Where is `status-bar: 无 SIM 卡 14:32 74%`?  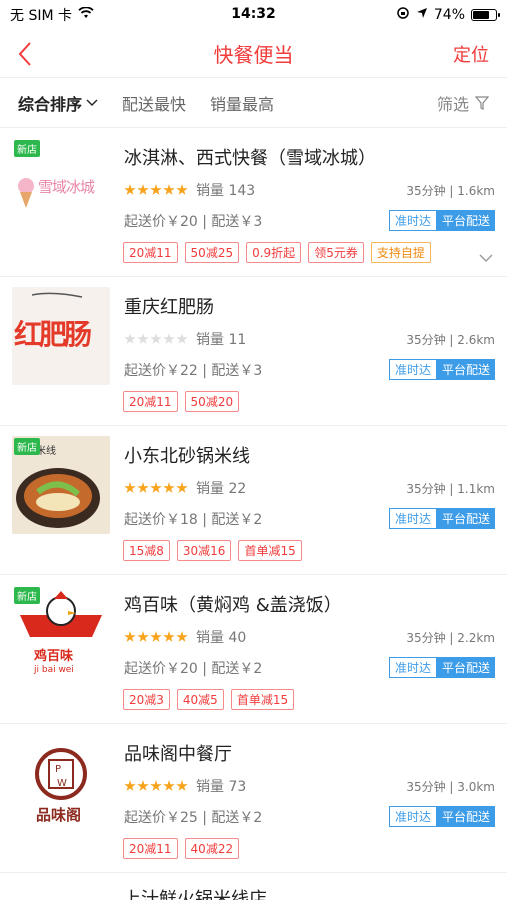 status-bar: 无 SIM 卡 14:32 74% is located at coordinates (253, 15).